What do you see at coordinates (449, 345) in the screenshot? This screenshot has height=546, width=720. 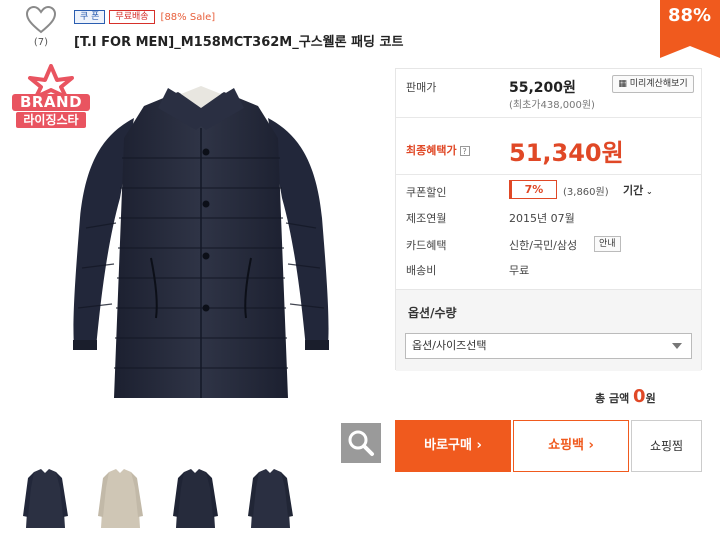 I see `option-select-value: 옵션/사이즈선택` at bounding box center [449, 345].